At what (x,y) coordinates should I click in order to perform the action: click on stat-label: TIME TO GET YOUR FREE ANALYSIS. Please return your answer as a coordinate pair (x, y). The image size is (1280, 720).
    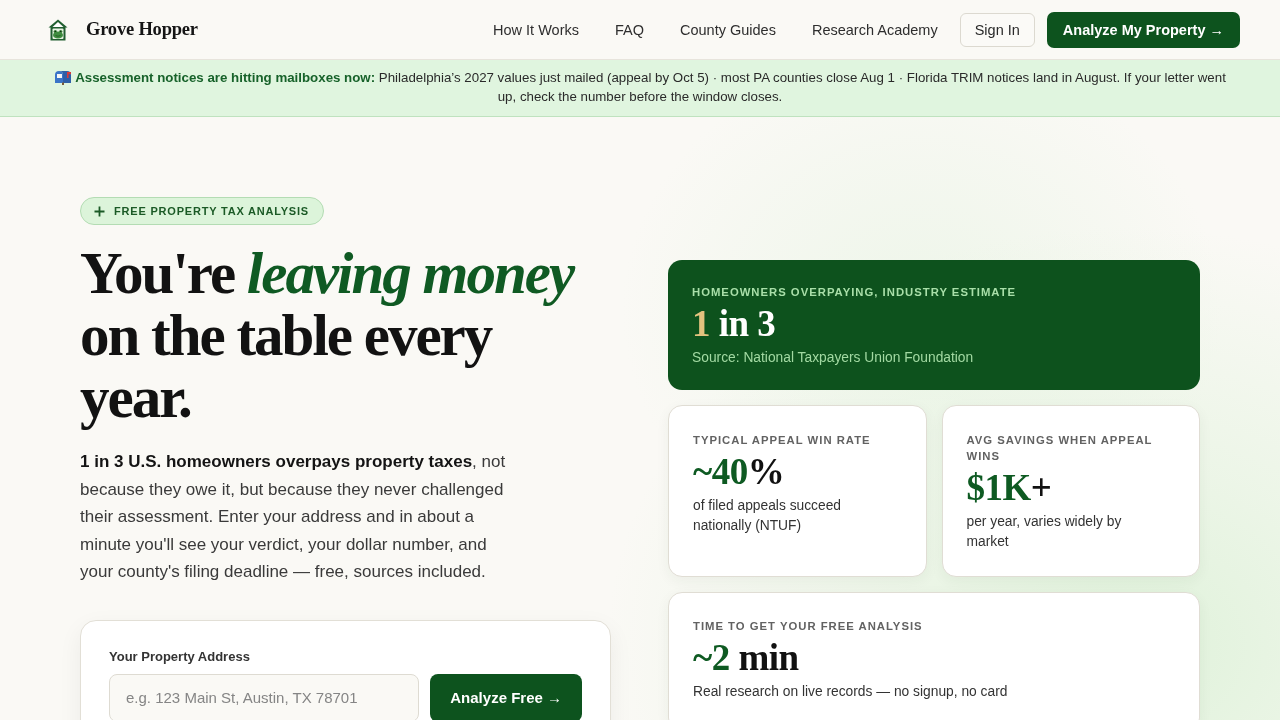
    Looking at the image, I should click on (808, 626).